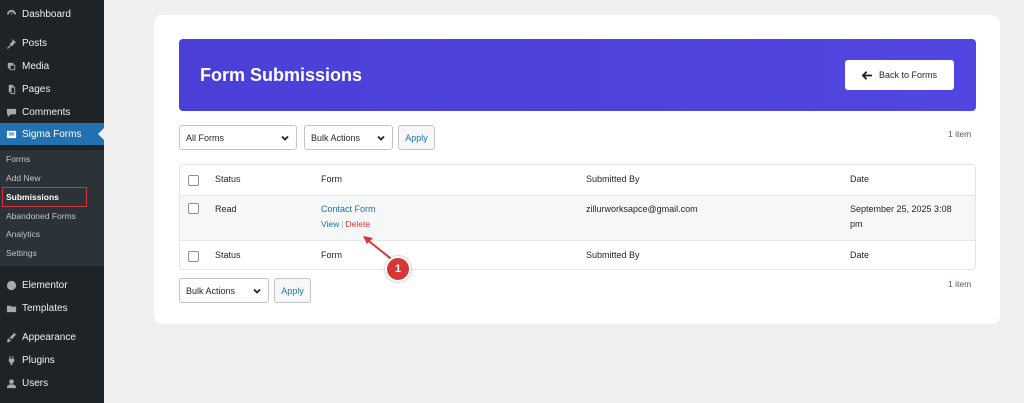 This screenshot has height=403, width=1024. I want to click on submenu-forms: Forms, so click(18, 159).